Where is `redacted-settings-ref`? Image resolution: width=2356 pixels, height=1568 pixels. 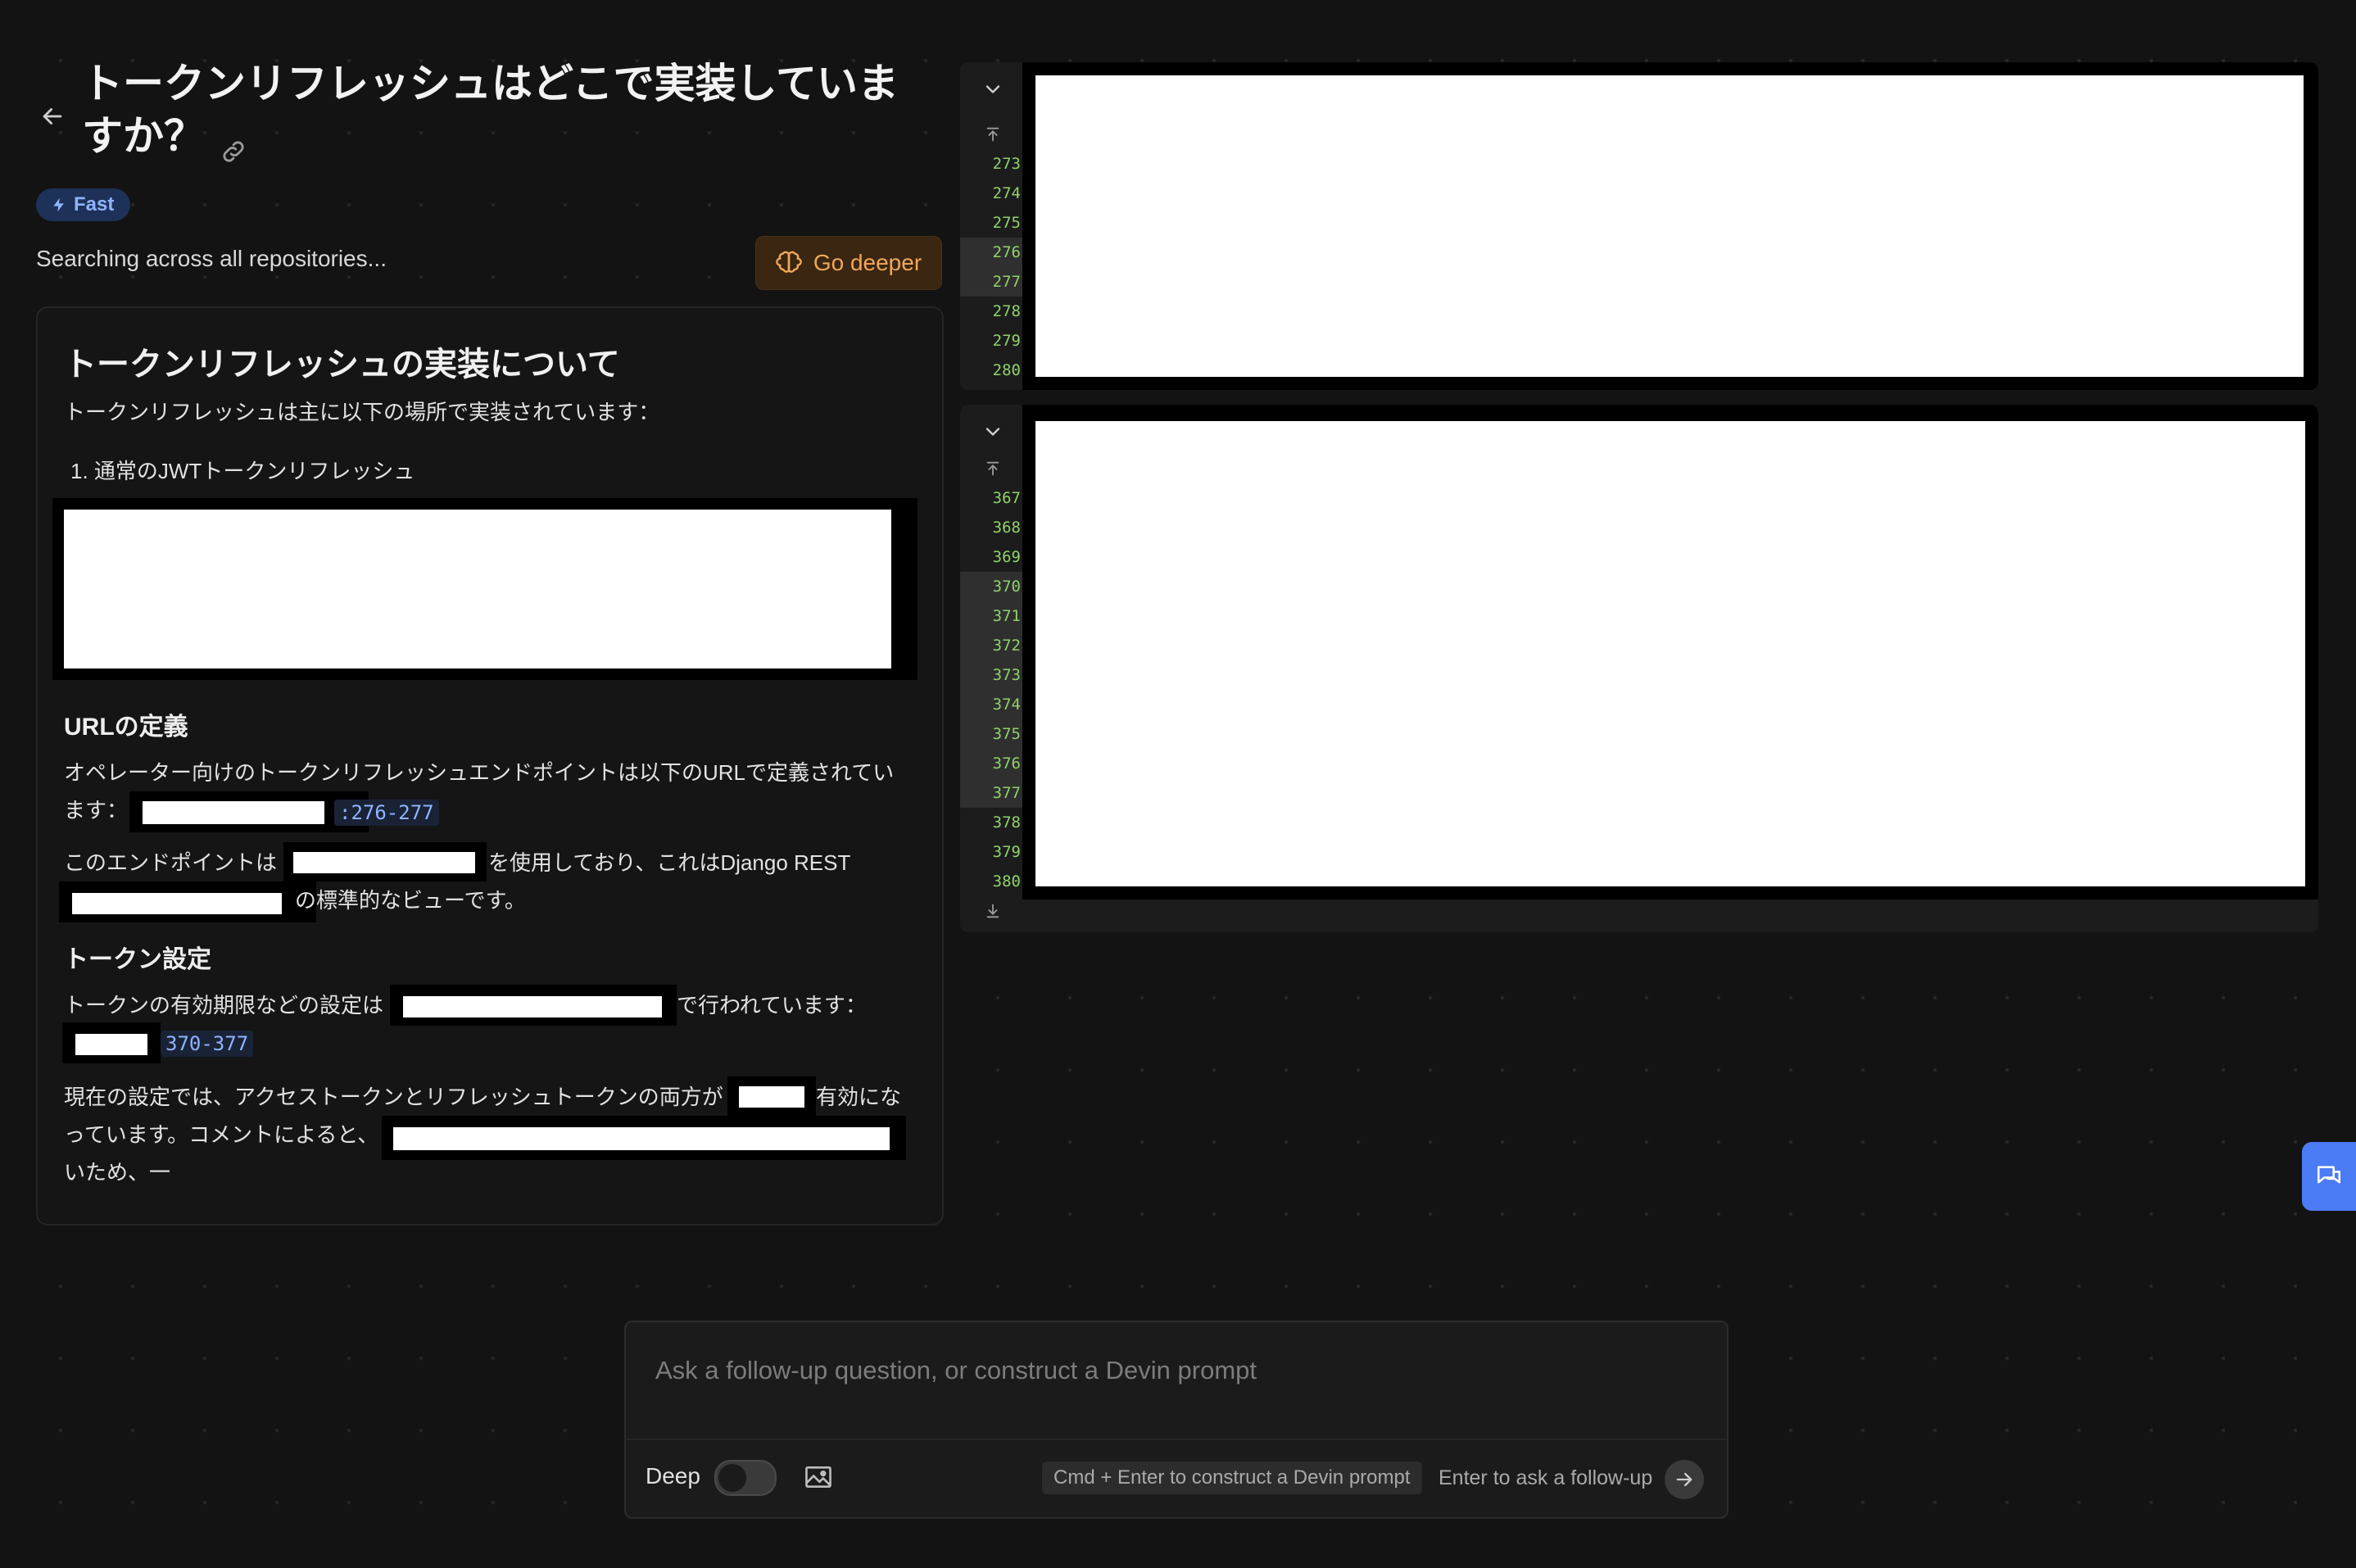
redacted-settings-ref is located at coordinates (112, 1043).